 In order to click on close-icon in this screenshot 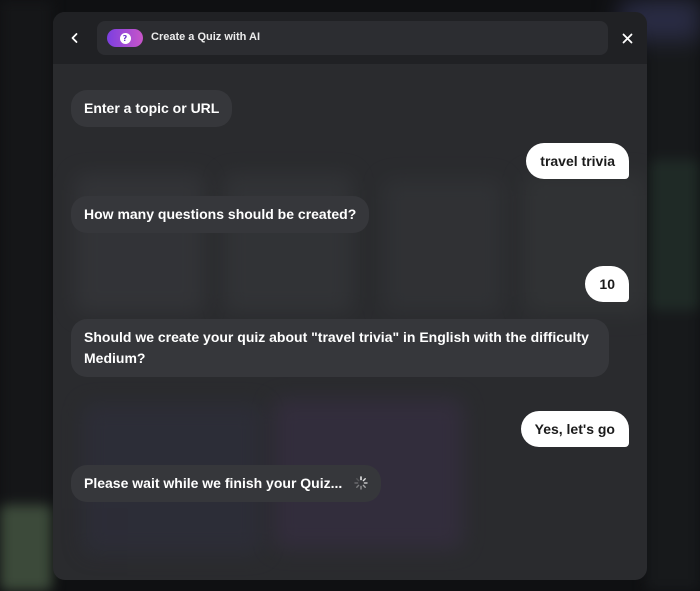, I will do `click(627, 38)`.